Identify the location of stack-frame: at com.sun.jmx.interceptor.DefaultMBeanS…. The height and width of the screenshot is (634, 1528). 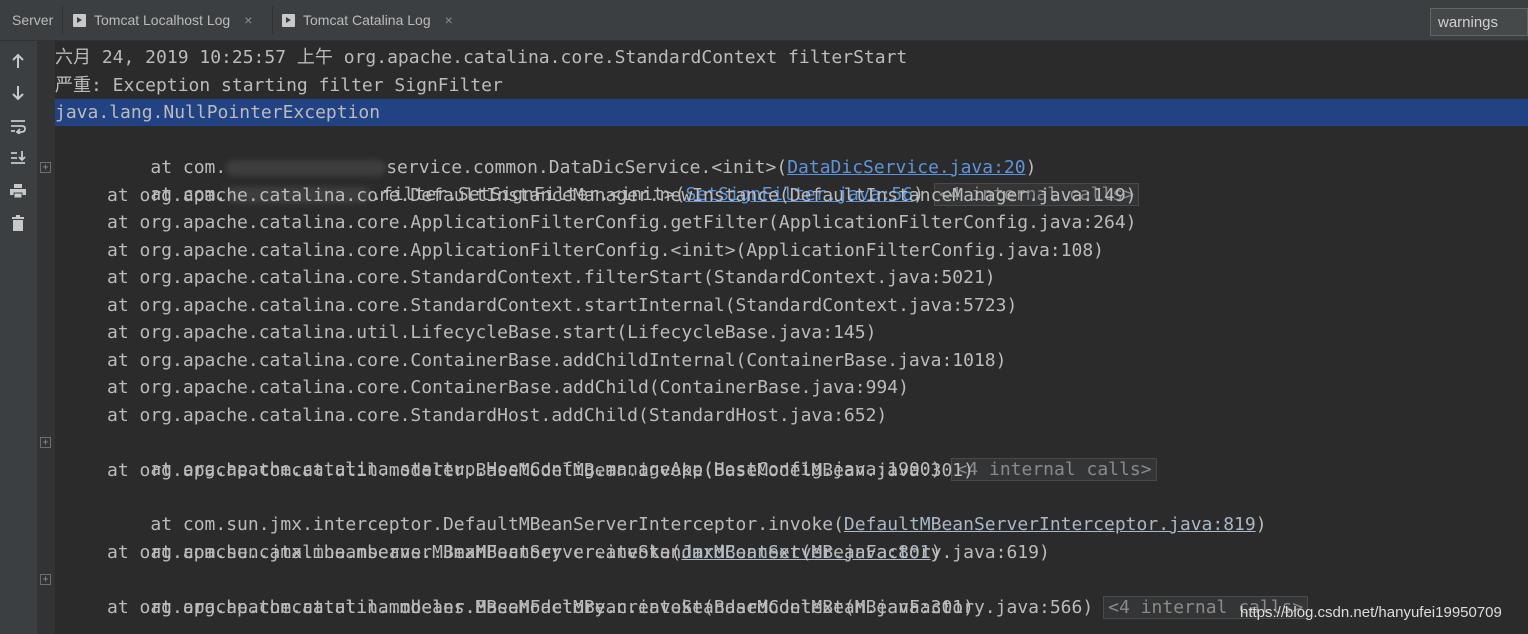
(791, 509).